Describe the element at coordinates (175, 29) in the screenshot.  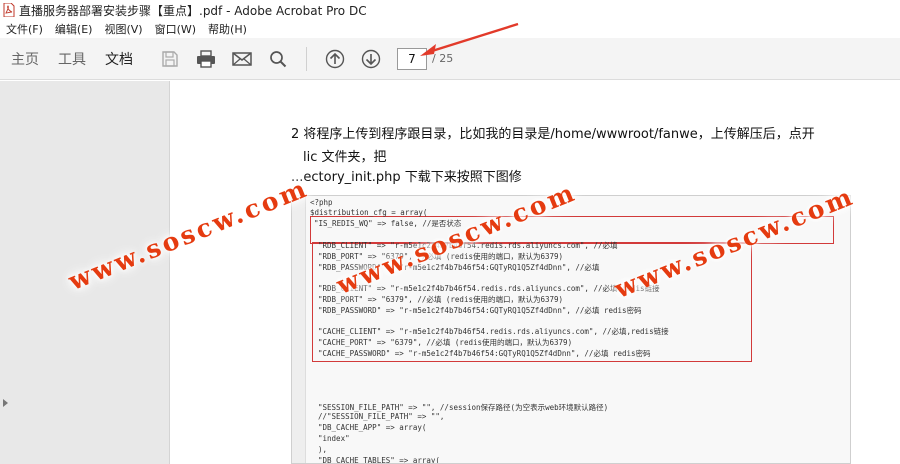
I see `menu-window: 窗口(W)` at that location.